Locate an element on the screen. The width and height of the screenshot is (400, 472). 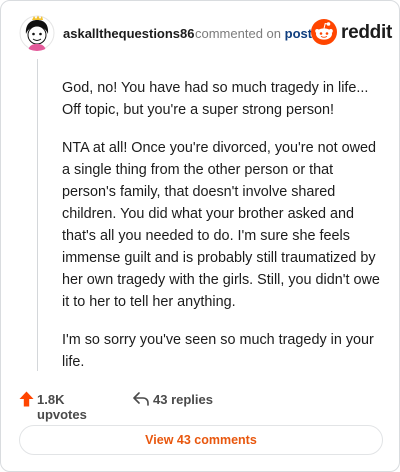
replies-button: 43 replies is located at coordinates (178, 400).